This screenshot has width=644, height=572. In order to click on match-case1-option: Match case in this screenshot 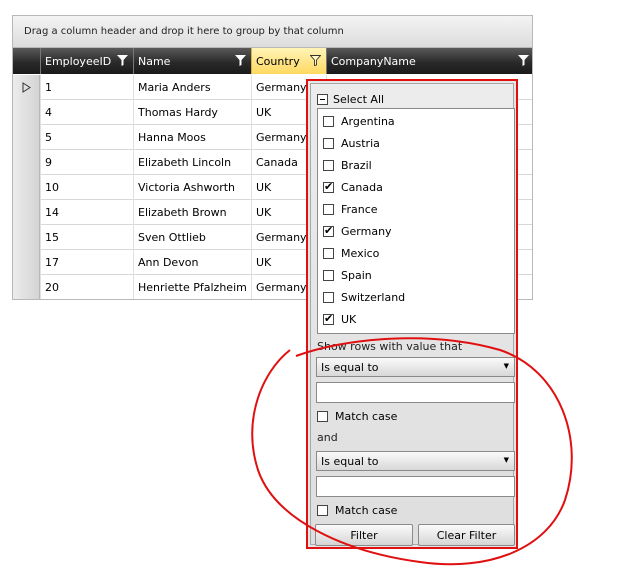, I will do `click(357, 416)`.